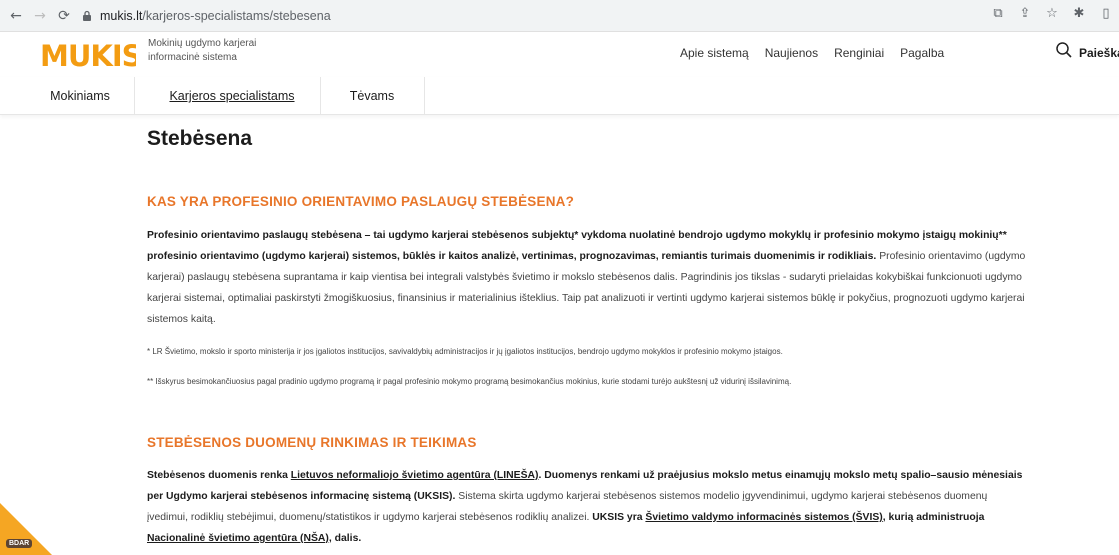 Image resolution: width=1119 pixels, height=555 pixels. Describe the element at coordinates (40, 16) in the screenshot. I see `forward-icon: →` at that location.